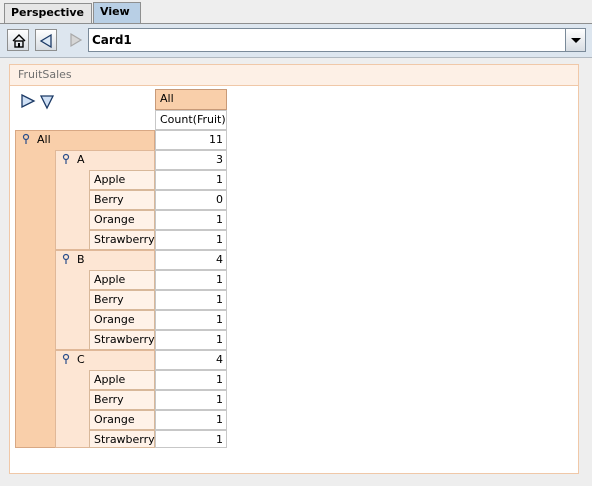 This screenshot has width=592, height=486. Describe the element at coordinates (337, 40) in the screenshot. I see `card-selector: Card1` at that location.